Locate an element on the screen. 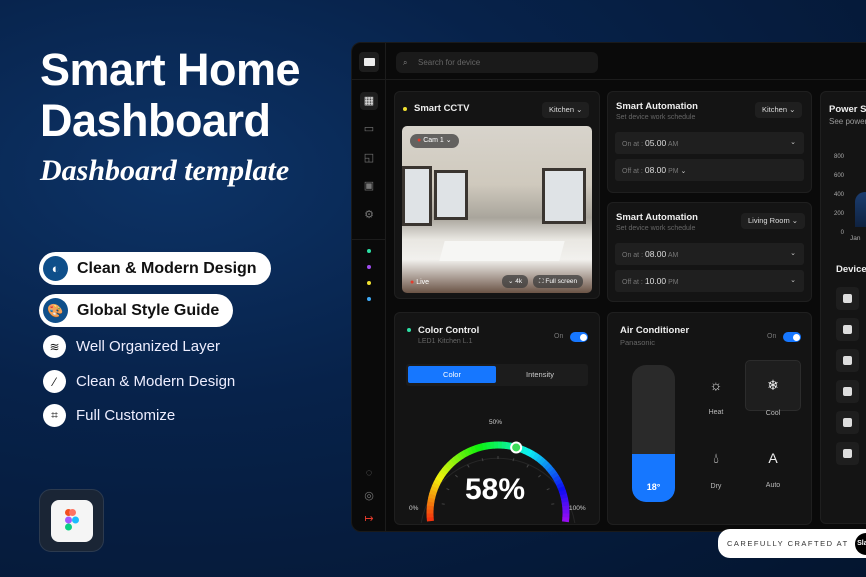  feature-customize: ⌗ Full Customize is located at coordinates (109, 415).